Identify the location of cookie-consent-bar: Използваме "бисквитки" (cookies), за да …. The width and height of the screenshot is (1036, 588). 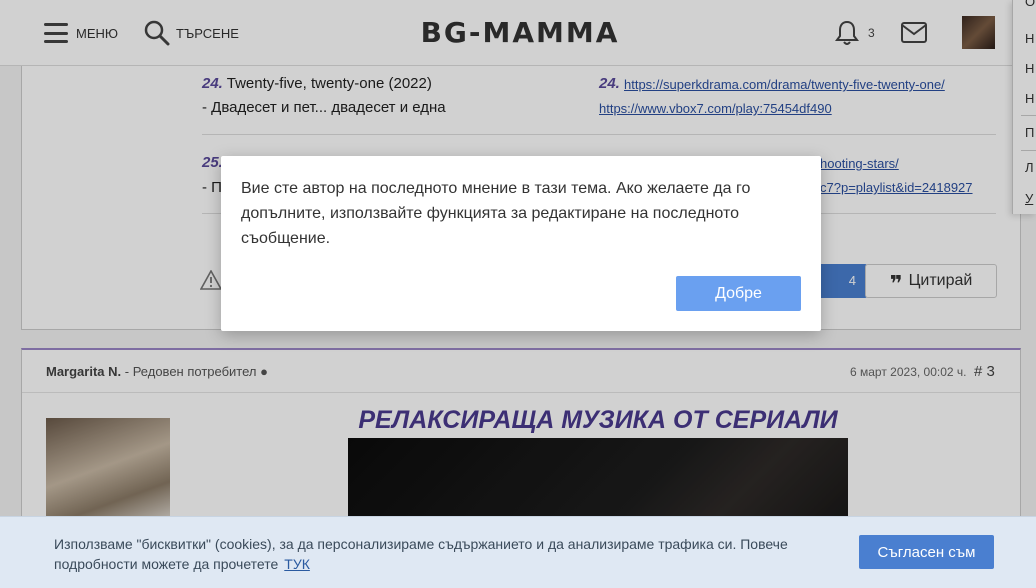
(518, 552).